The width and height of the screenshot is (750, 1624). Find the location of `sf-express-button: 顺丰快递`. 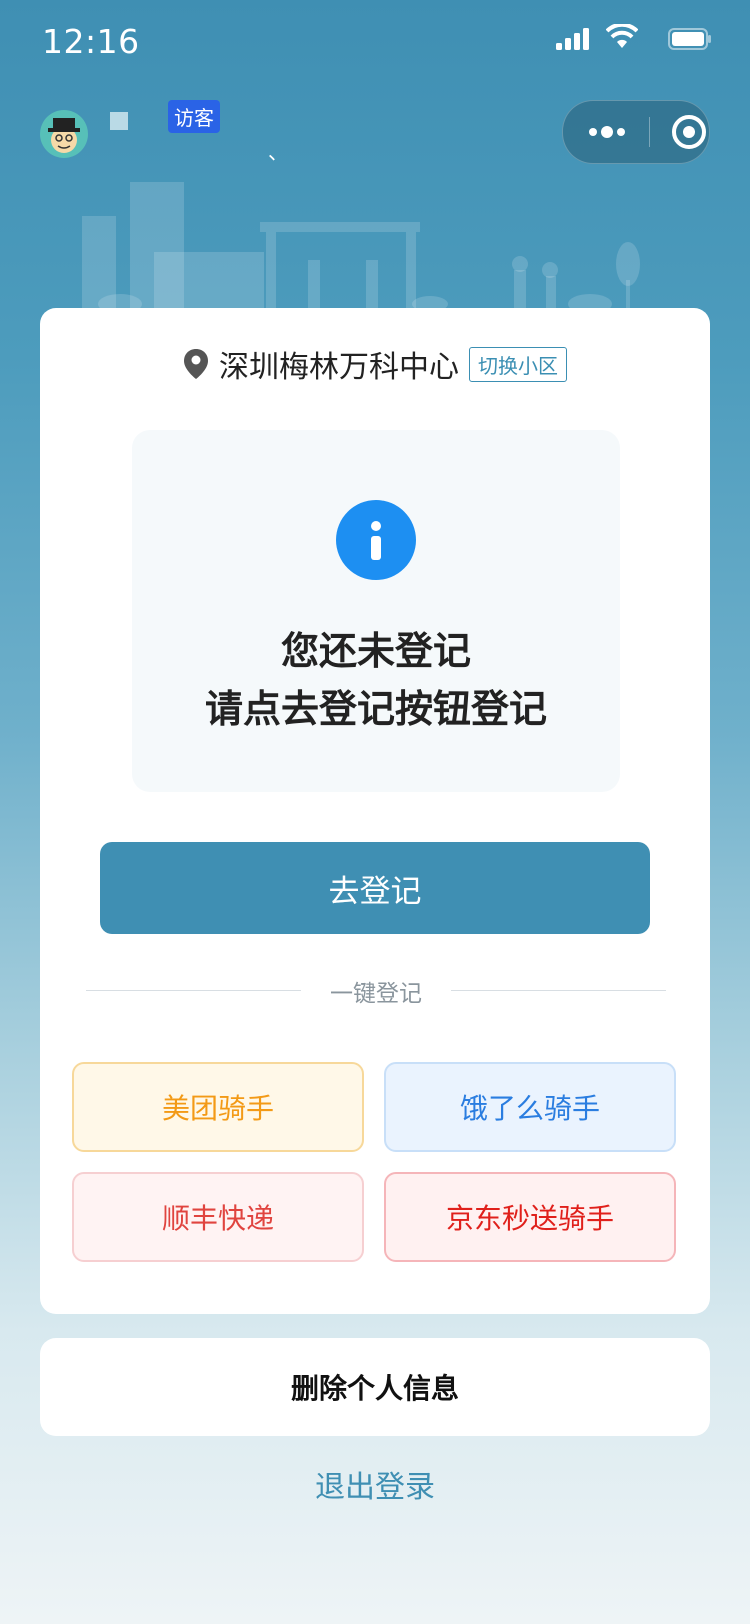

sf-express-button: 顺丰快递 is located at coordinates (218, 1217).